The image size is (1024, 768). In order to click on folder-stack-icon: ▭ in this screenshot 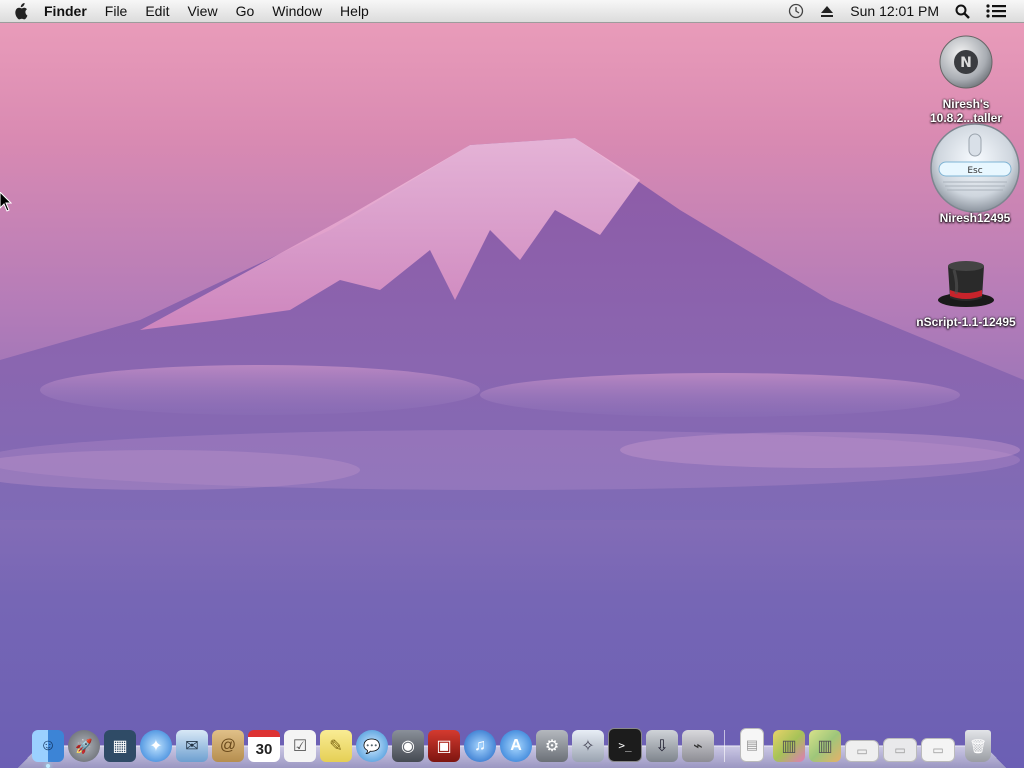, I will do `click(862, 751)`.